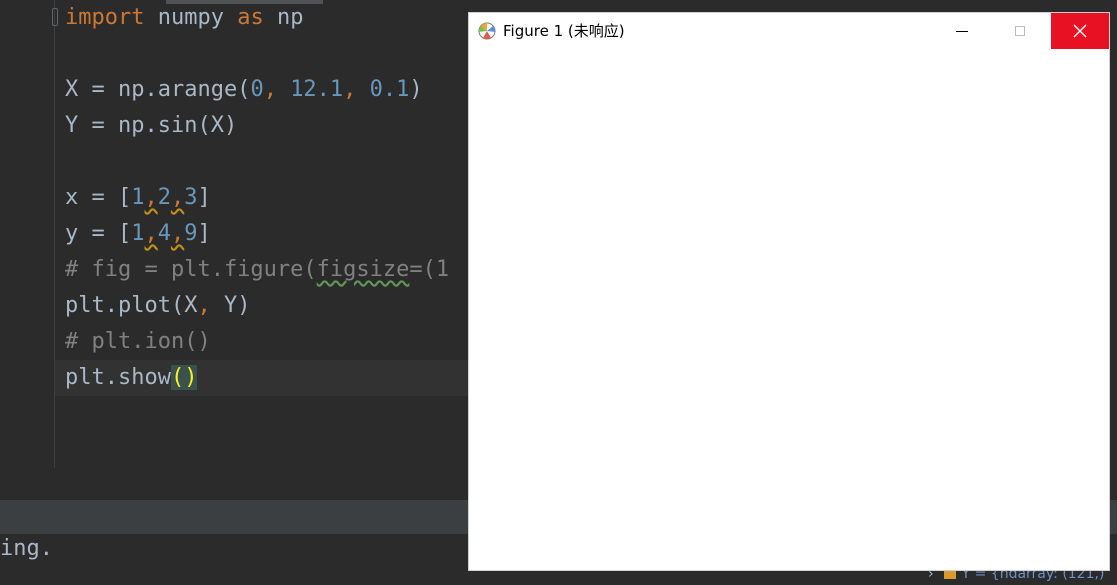 This screenshot has width=1117, height=585. I want to click on code-token: =(1, so click(429, 269).